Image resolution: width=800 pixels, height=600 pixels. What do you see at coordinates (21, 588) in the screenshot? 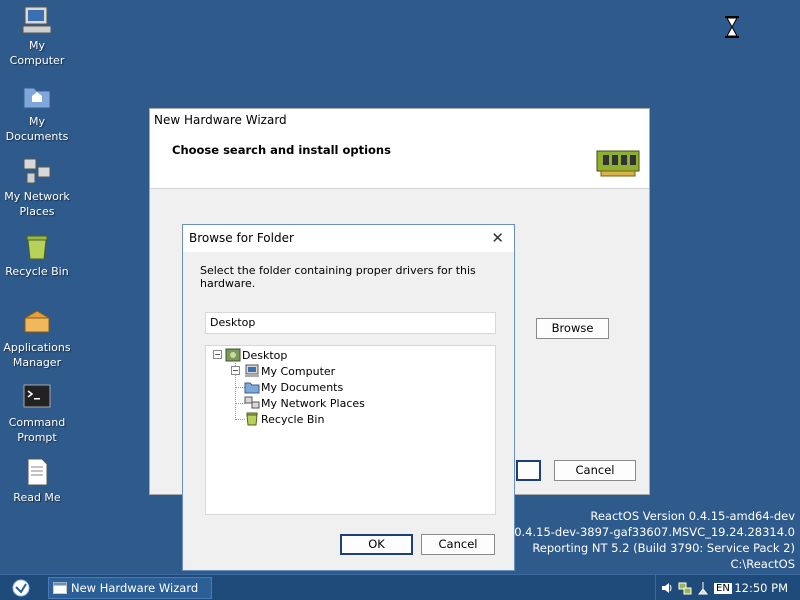
I see `start-menu-icon` at bounding box center [21, 588].